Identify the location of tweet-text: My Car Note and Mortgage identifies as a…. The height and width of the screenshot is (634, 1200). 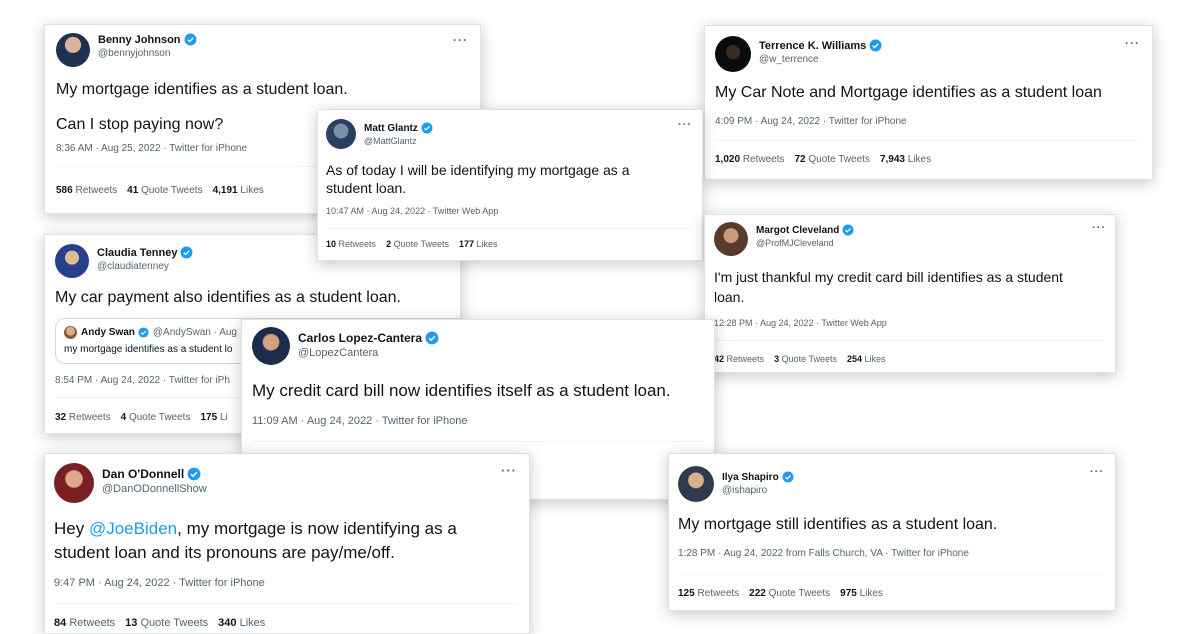
(908, 92).